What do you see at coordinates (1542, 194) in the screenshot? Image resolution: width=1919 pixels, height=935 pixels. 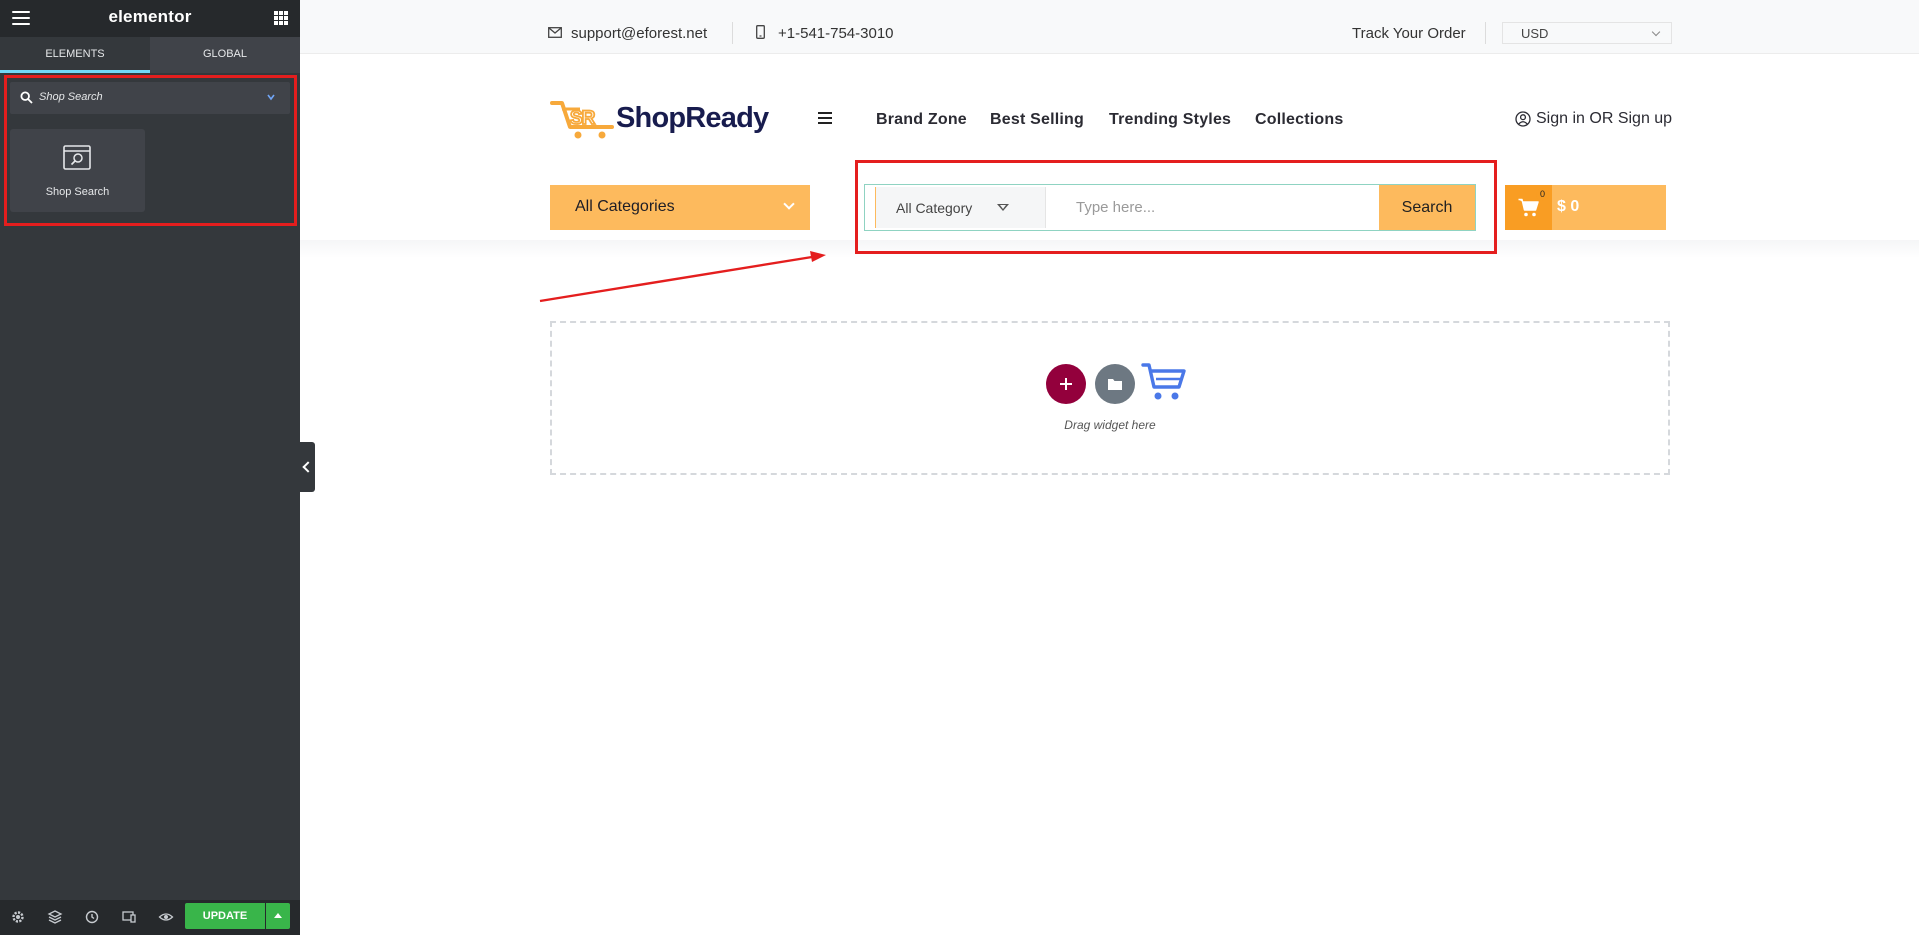 I see `cart-count-badge: 0` at bounding box center [1542, 194].